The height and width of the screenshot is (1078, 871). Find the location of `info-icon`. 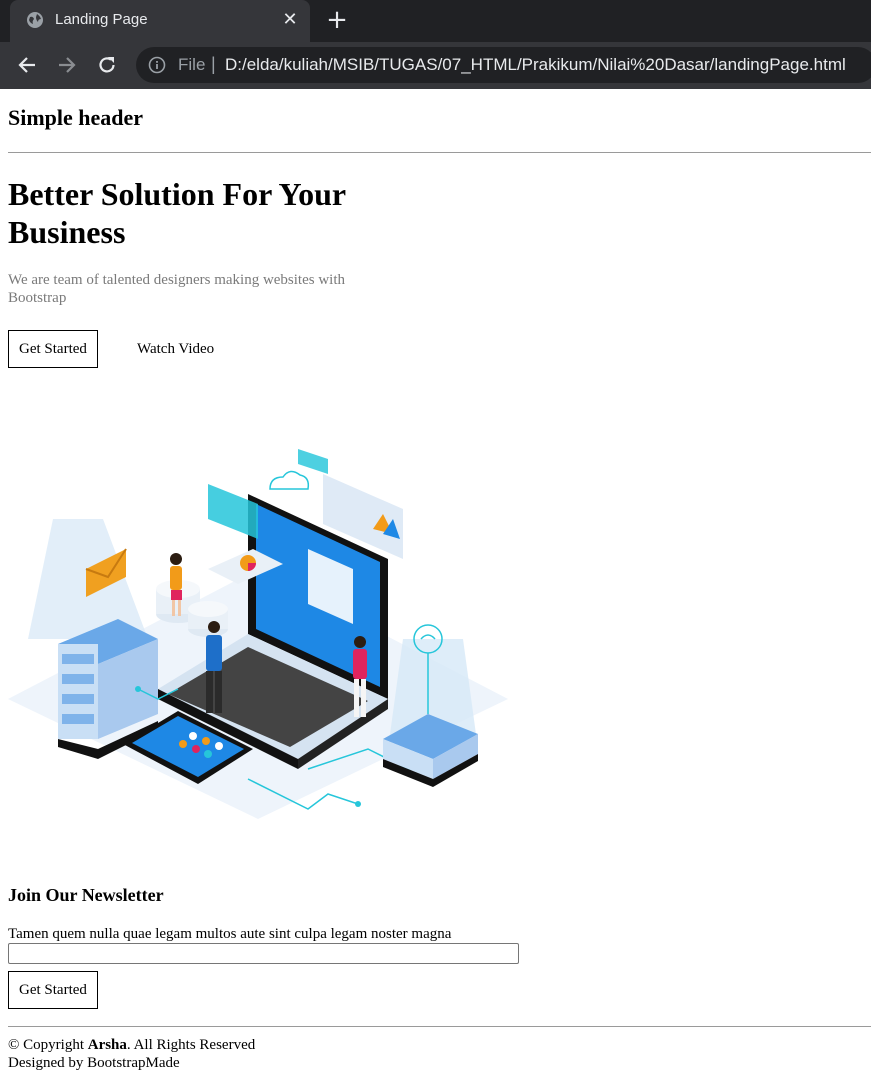

info-icon is located at coordinates (157, 65).